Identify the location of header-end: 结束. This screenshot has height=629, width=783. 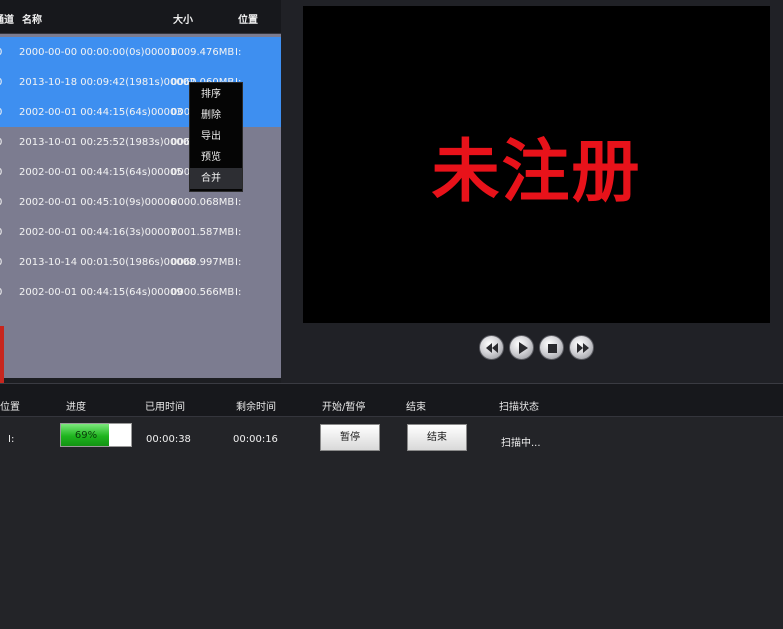
(416, 407).